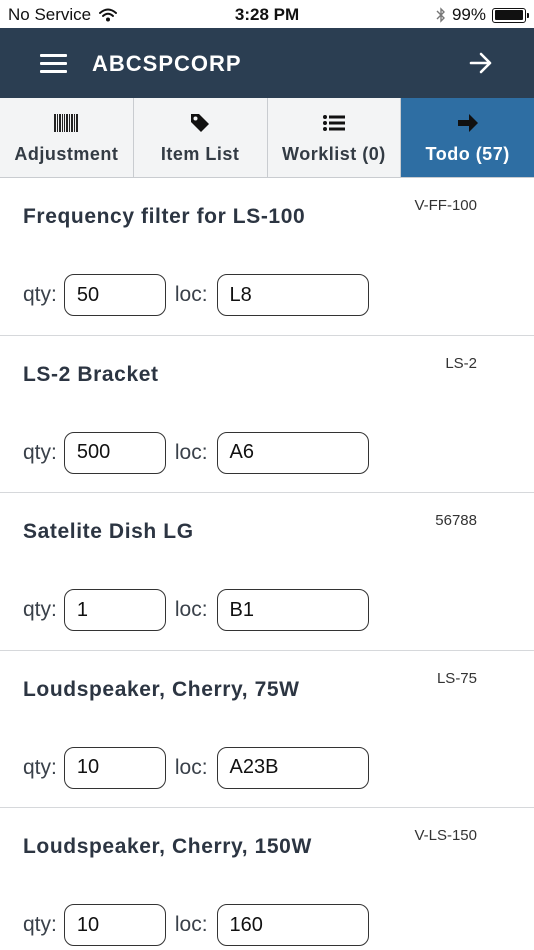 The width and height of the screenshot is (534, 950). What do you see at coordinates (67, 137) in the screenshot?
I see `tab-adjustment: Adjustment` at bounding box center [67, 137].